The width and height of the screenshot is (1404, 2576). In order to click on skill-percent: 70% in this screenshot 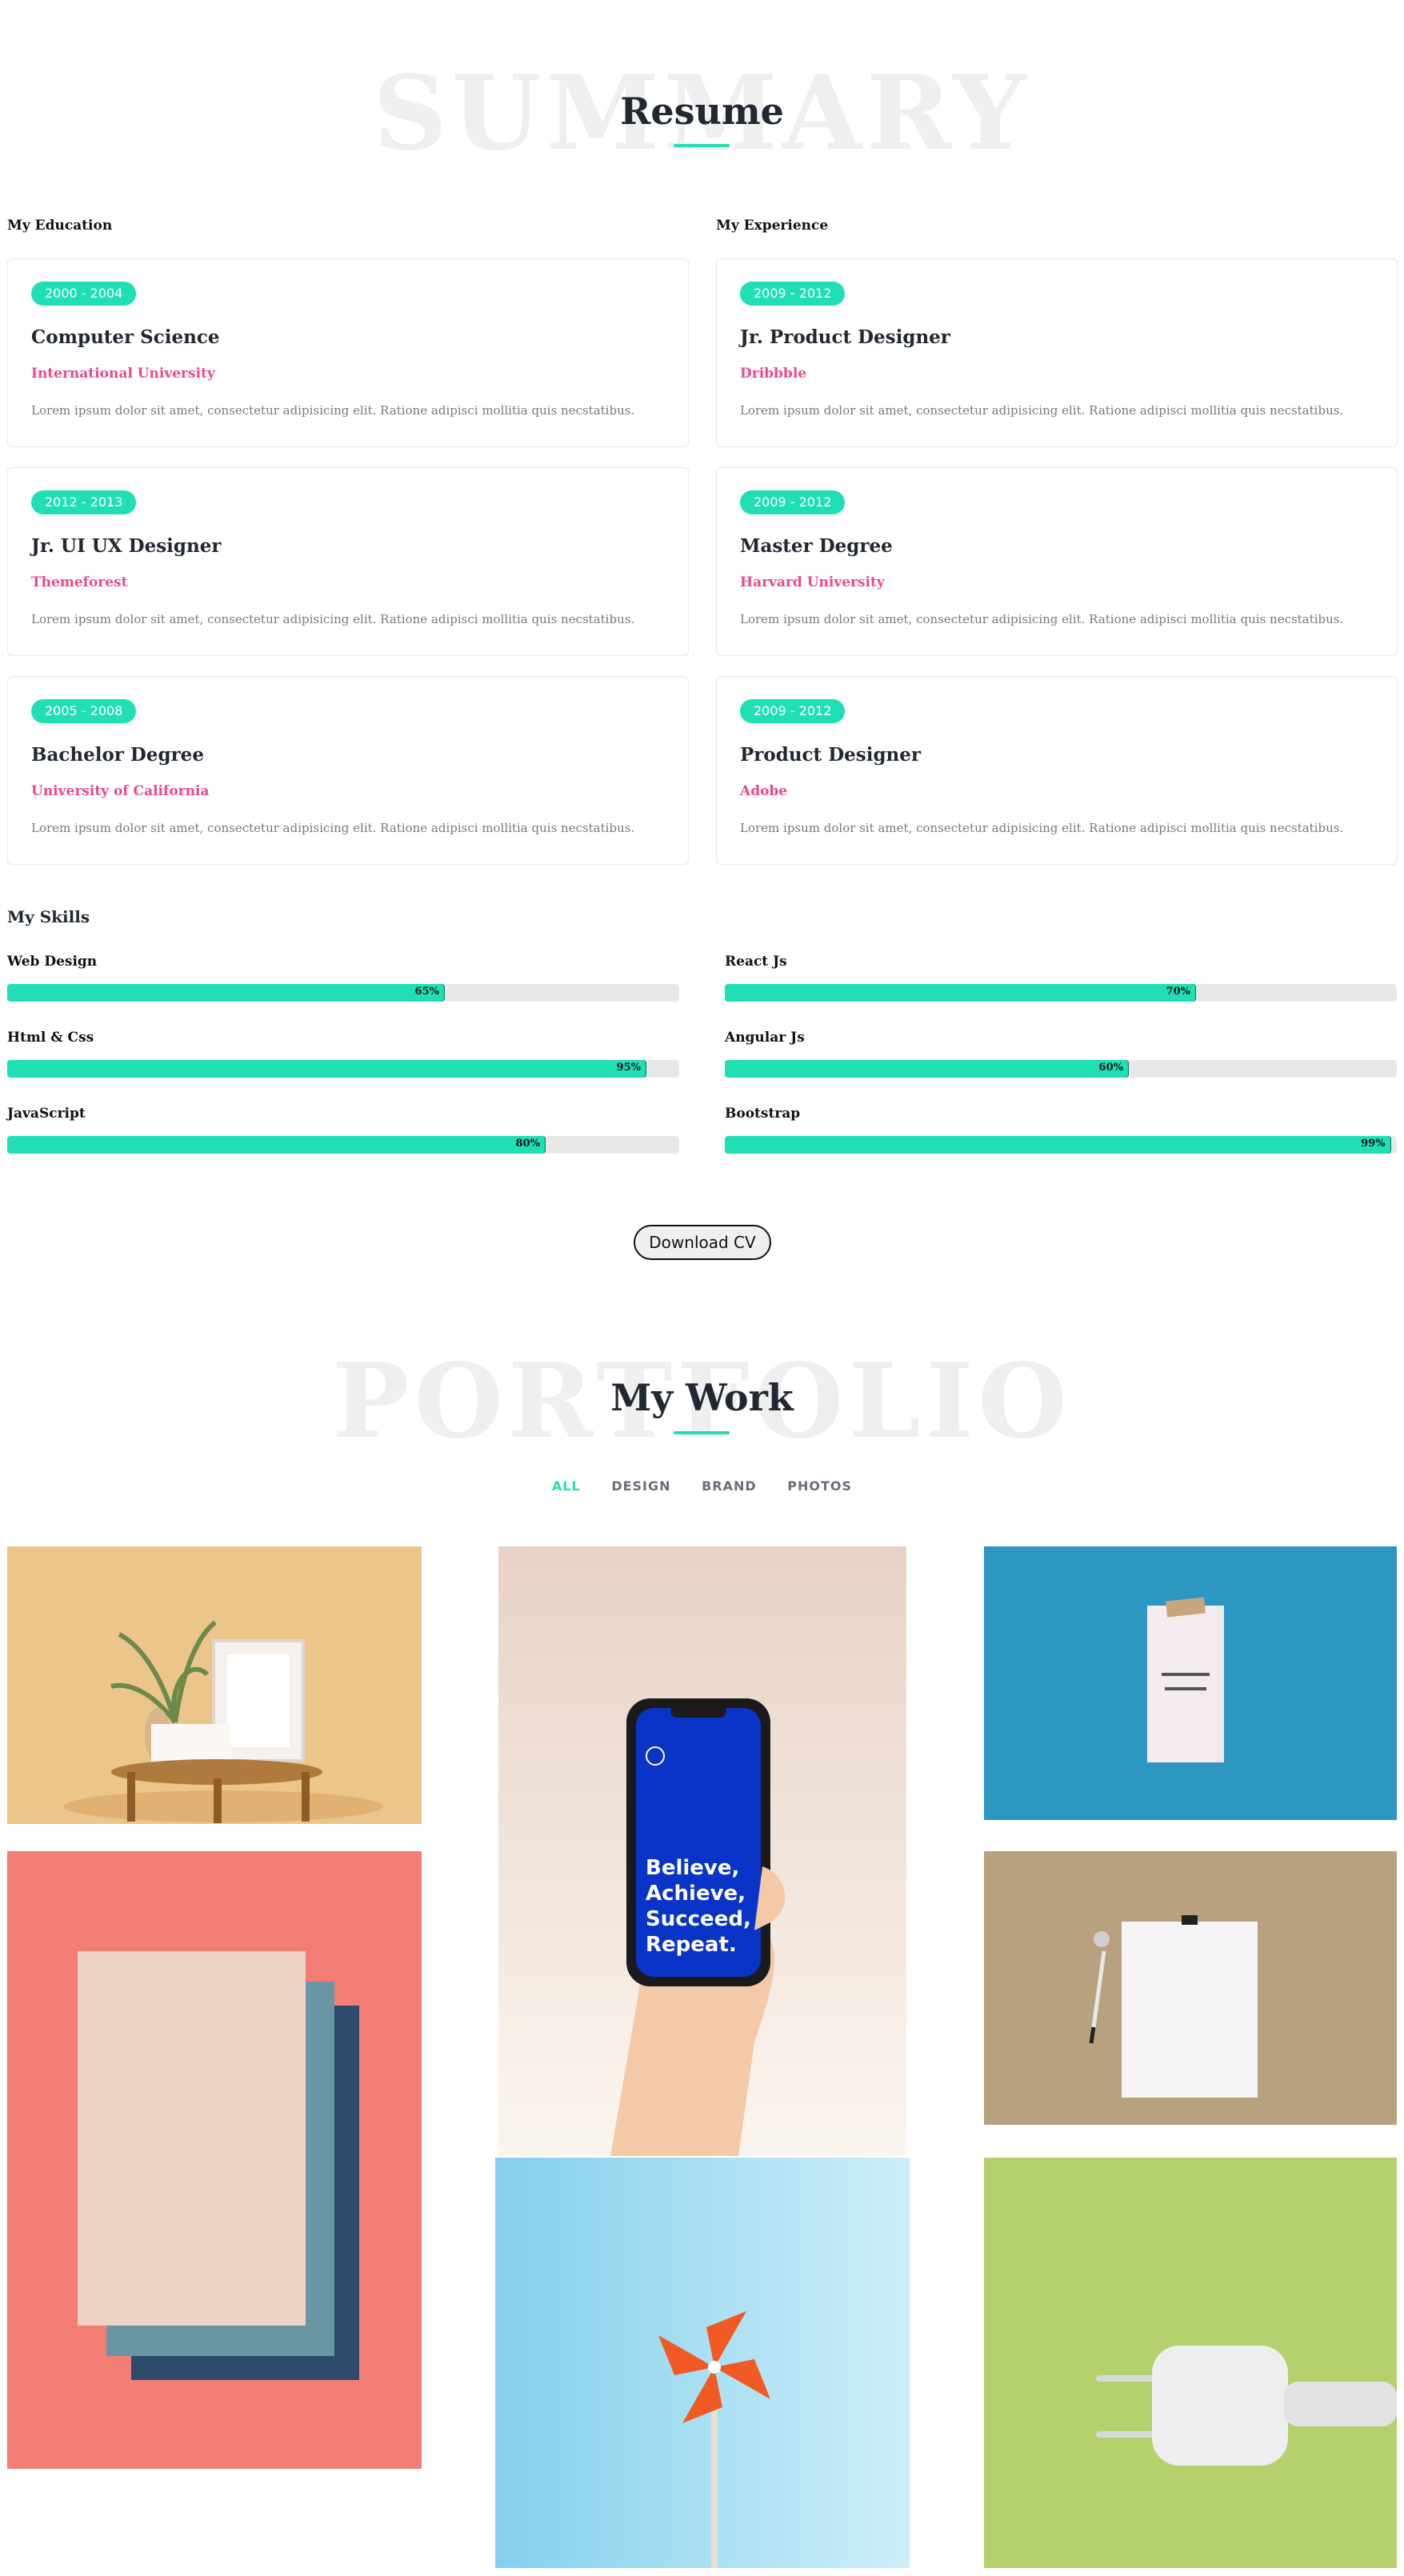, I will do `click(1178, 992)`.